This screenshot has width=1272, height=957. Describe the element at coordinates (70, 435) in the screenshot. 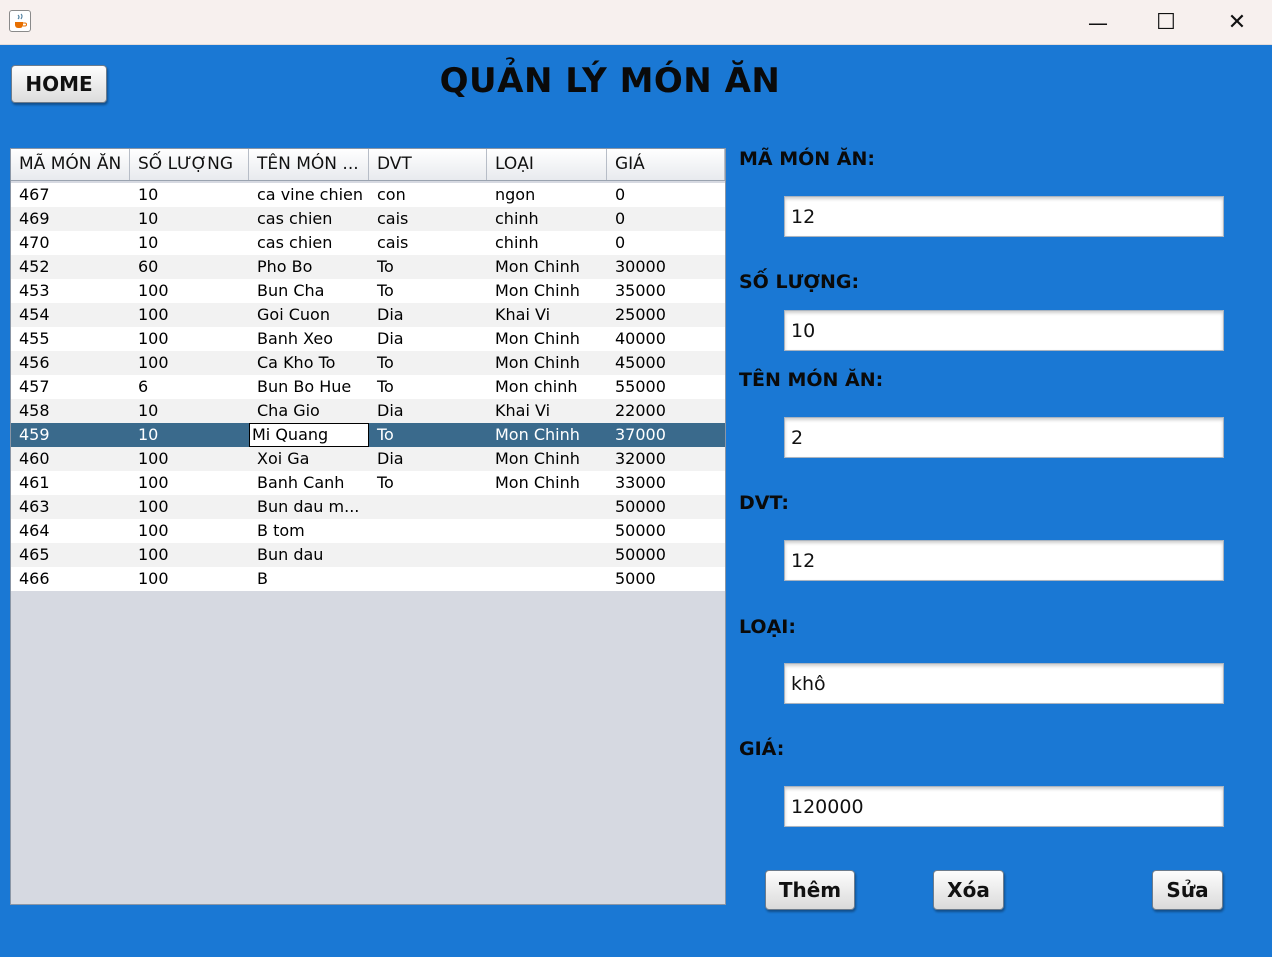

I see `table-cell-ma: 459` at that location.